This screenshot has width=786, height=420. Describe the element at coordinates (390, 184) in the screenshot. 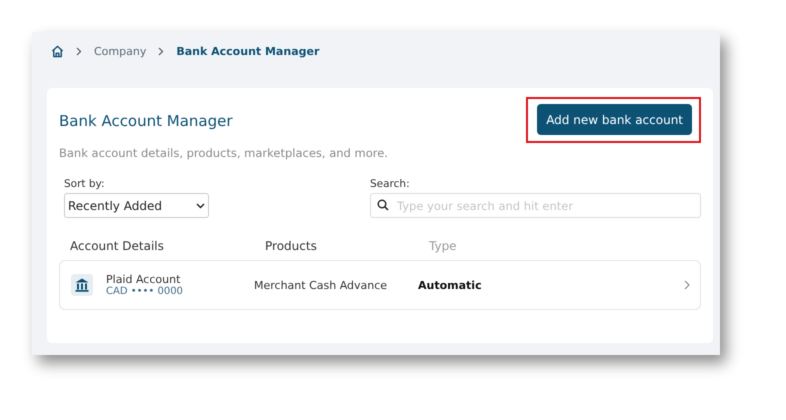

I see `search-label: Search:` at that location.